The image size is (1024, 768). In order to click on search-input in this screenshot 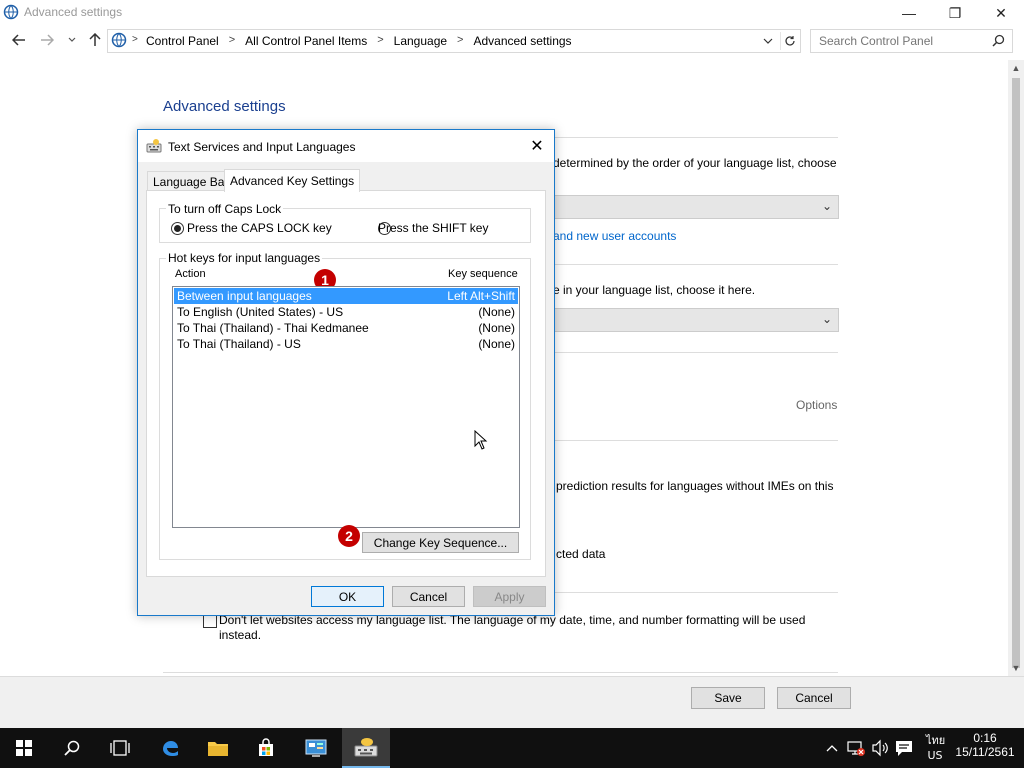, I will do `click(904, 41)`.